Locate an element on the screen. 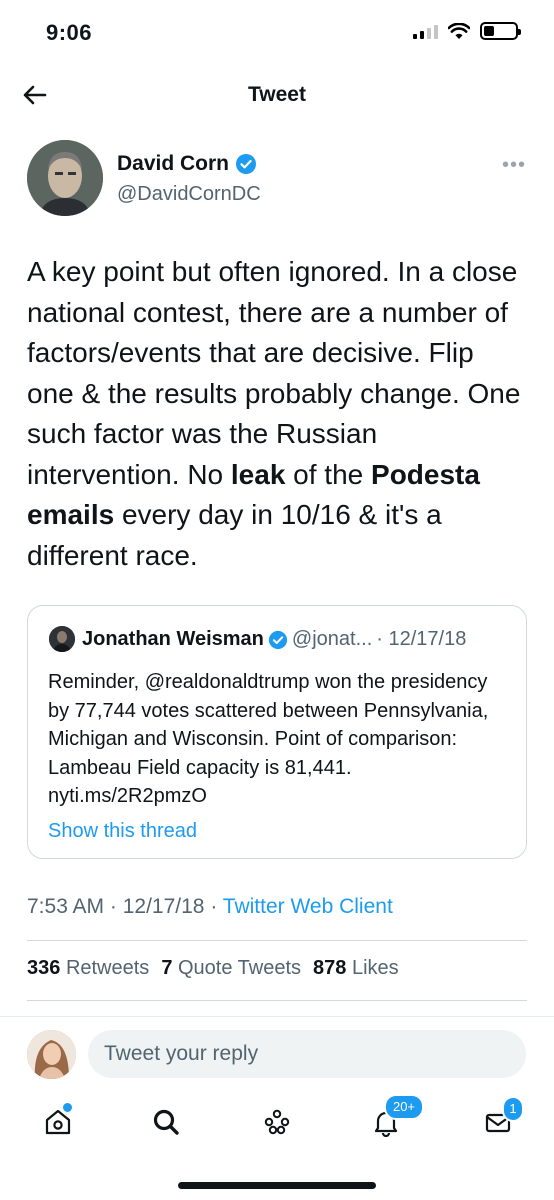 The width and height of the screenshot is (554, 1200). spaces-icon is located at coordinates (277, 1122).